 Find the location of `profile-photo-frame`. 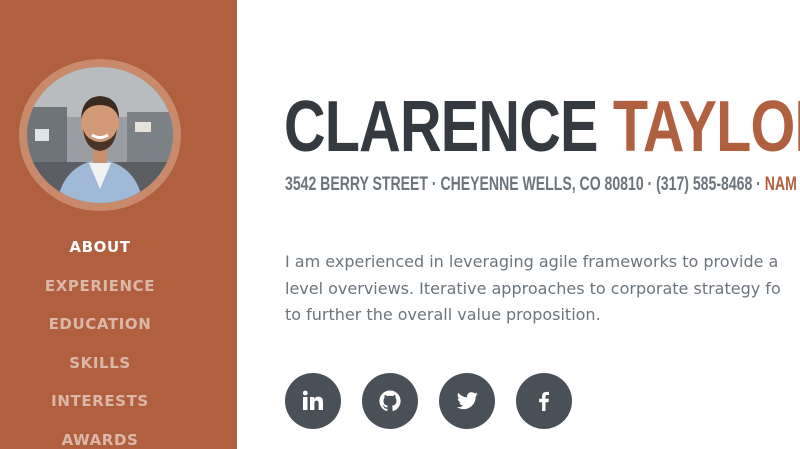

profile-photo-frame is located at coordinates (100, 135).